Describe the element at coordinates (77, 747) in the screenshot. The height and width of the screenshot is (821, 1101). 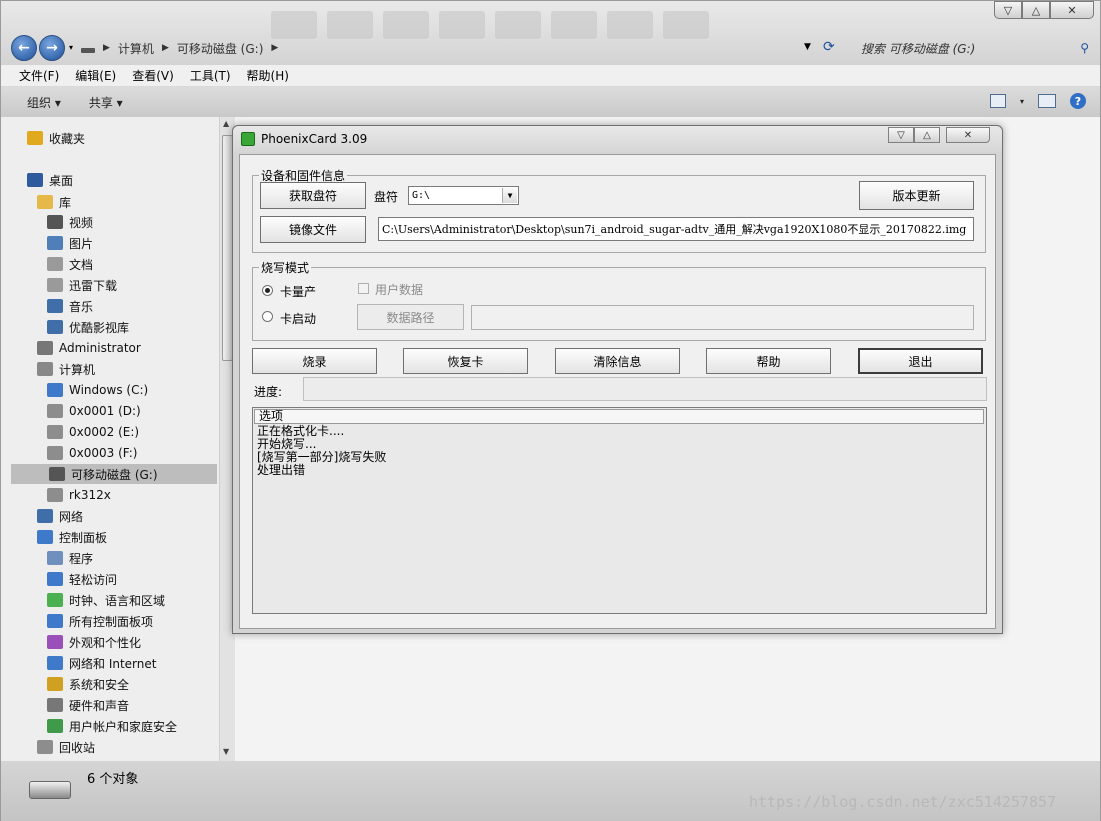
I see `sidebar-item-label: 回收站` at that location.